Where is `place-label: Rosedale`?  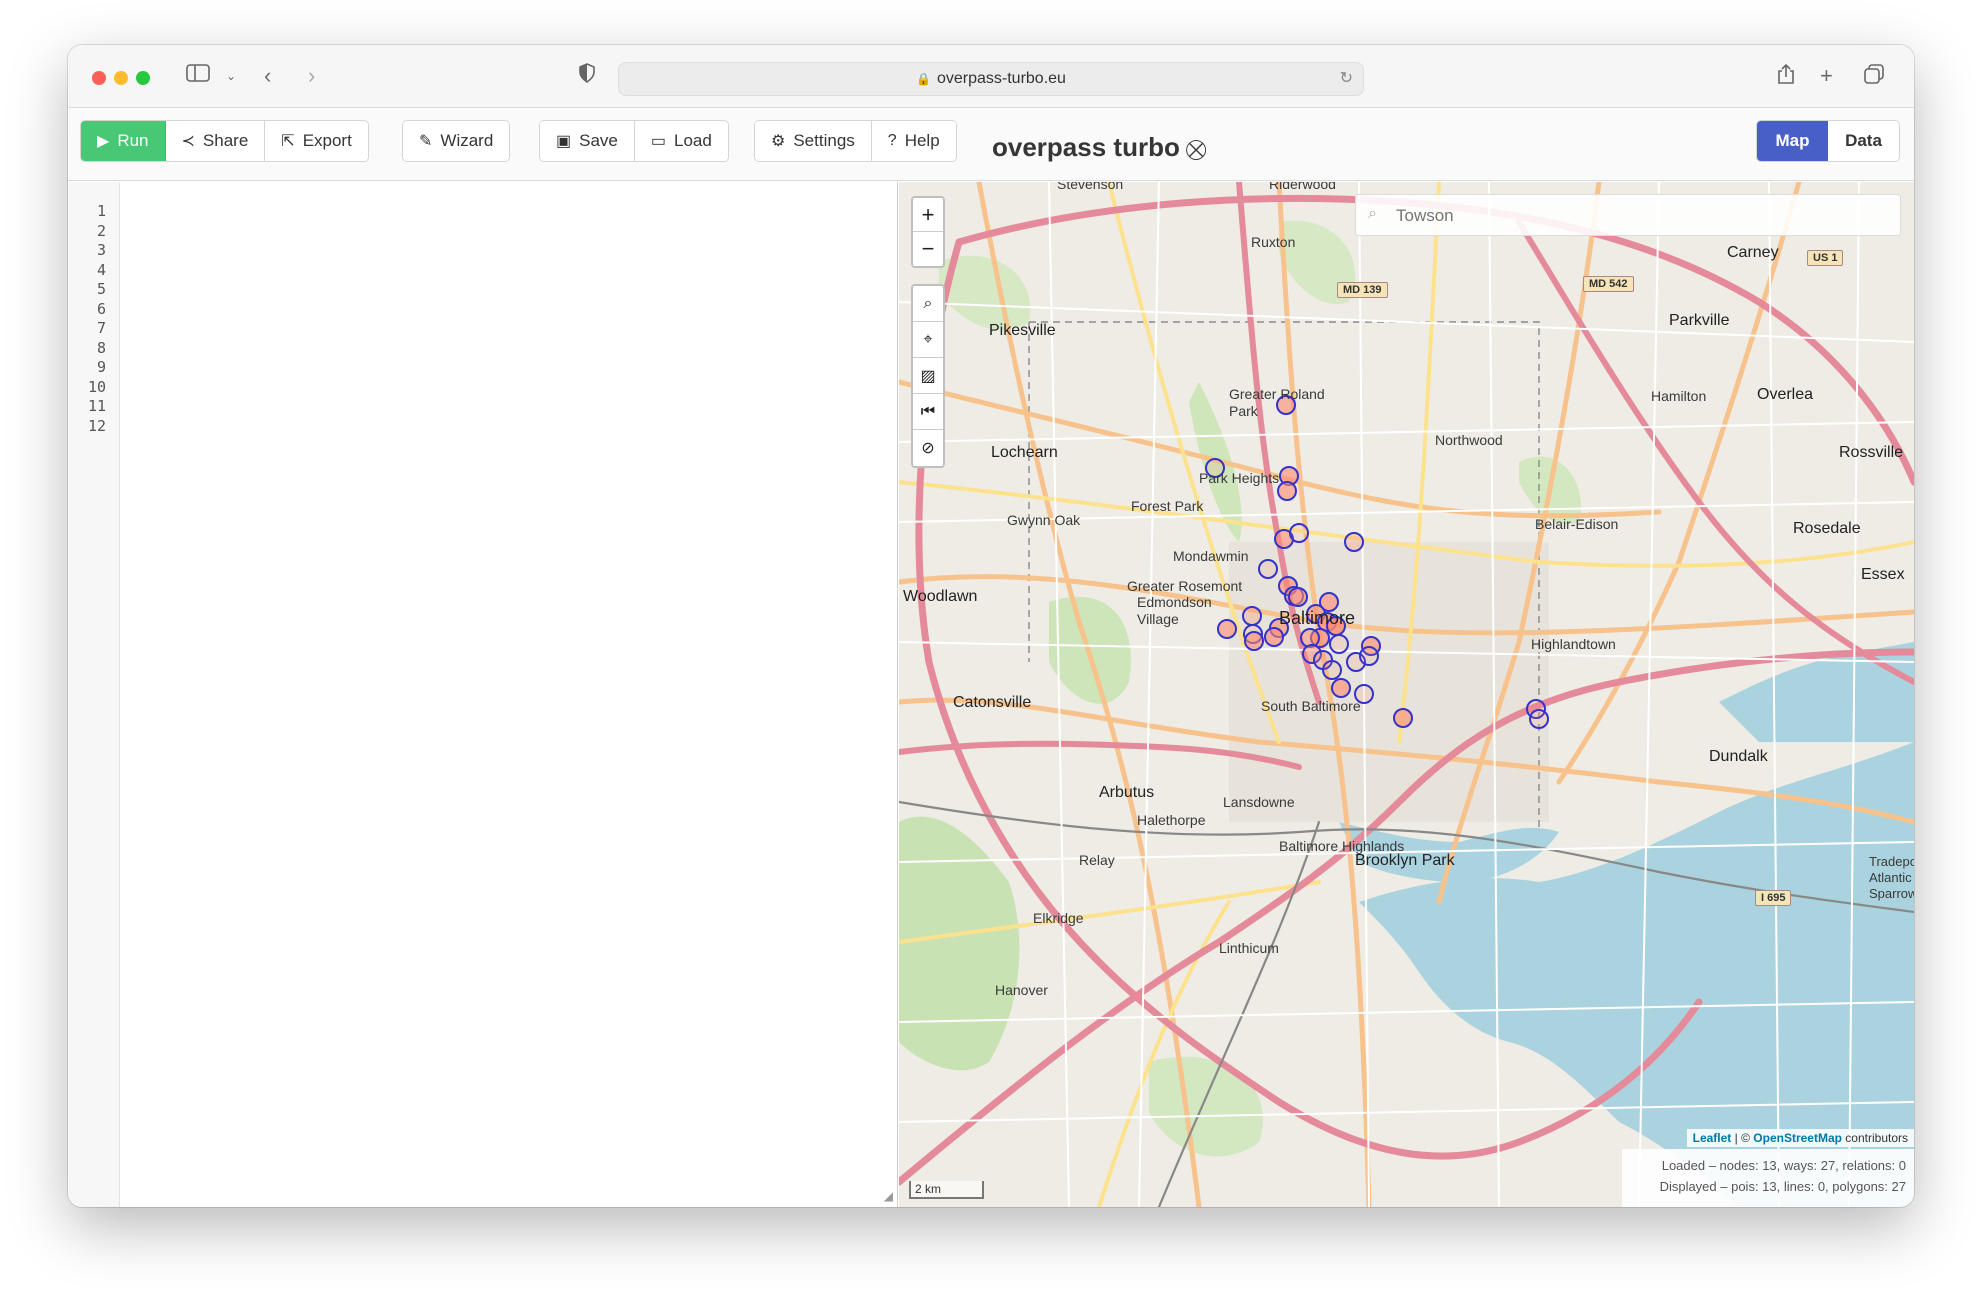 place-label: Rosedale is located at coordinates (1827, 528).